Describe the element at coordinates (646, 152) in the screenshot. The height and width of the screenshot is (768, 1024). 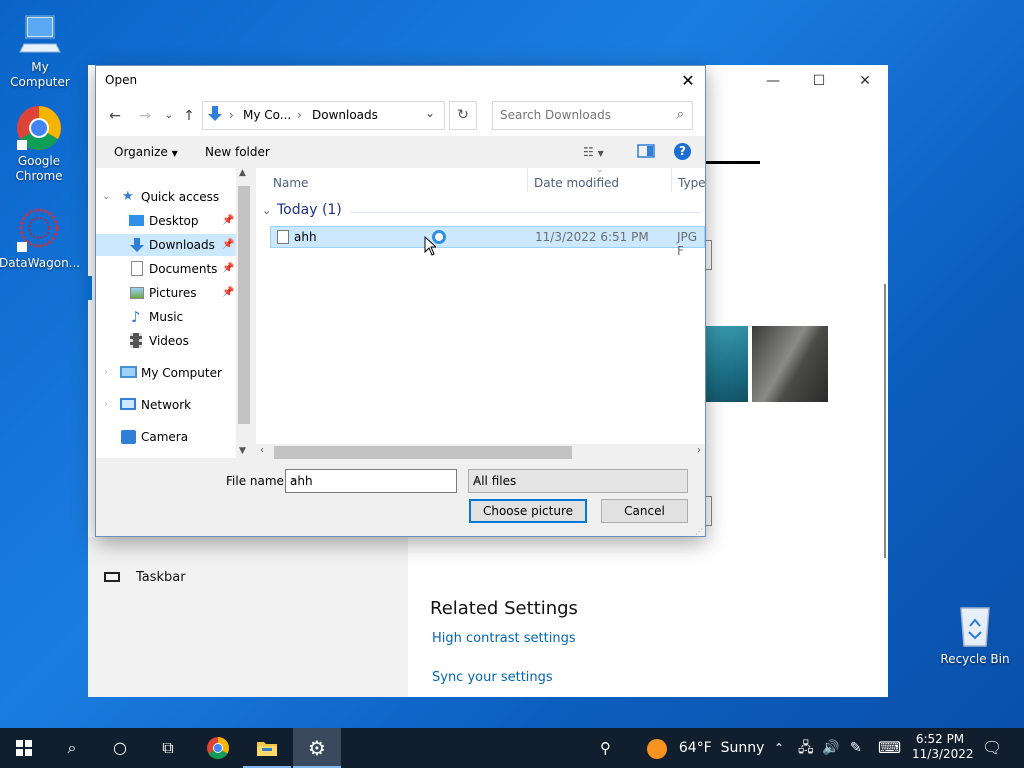
I see `preview-pane-icon` at that location.